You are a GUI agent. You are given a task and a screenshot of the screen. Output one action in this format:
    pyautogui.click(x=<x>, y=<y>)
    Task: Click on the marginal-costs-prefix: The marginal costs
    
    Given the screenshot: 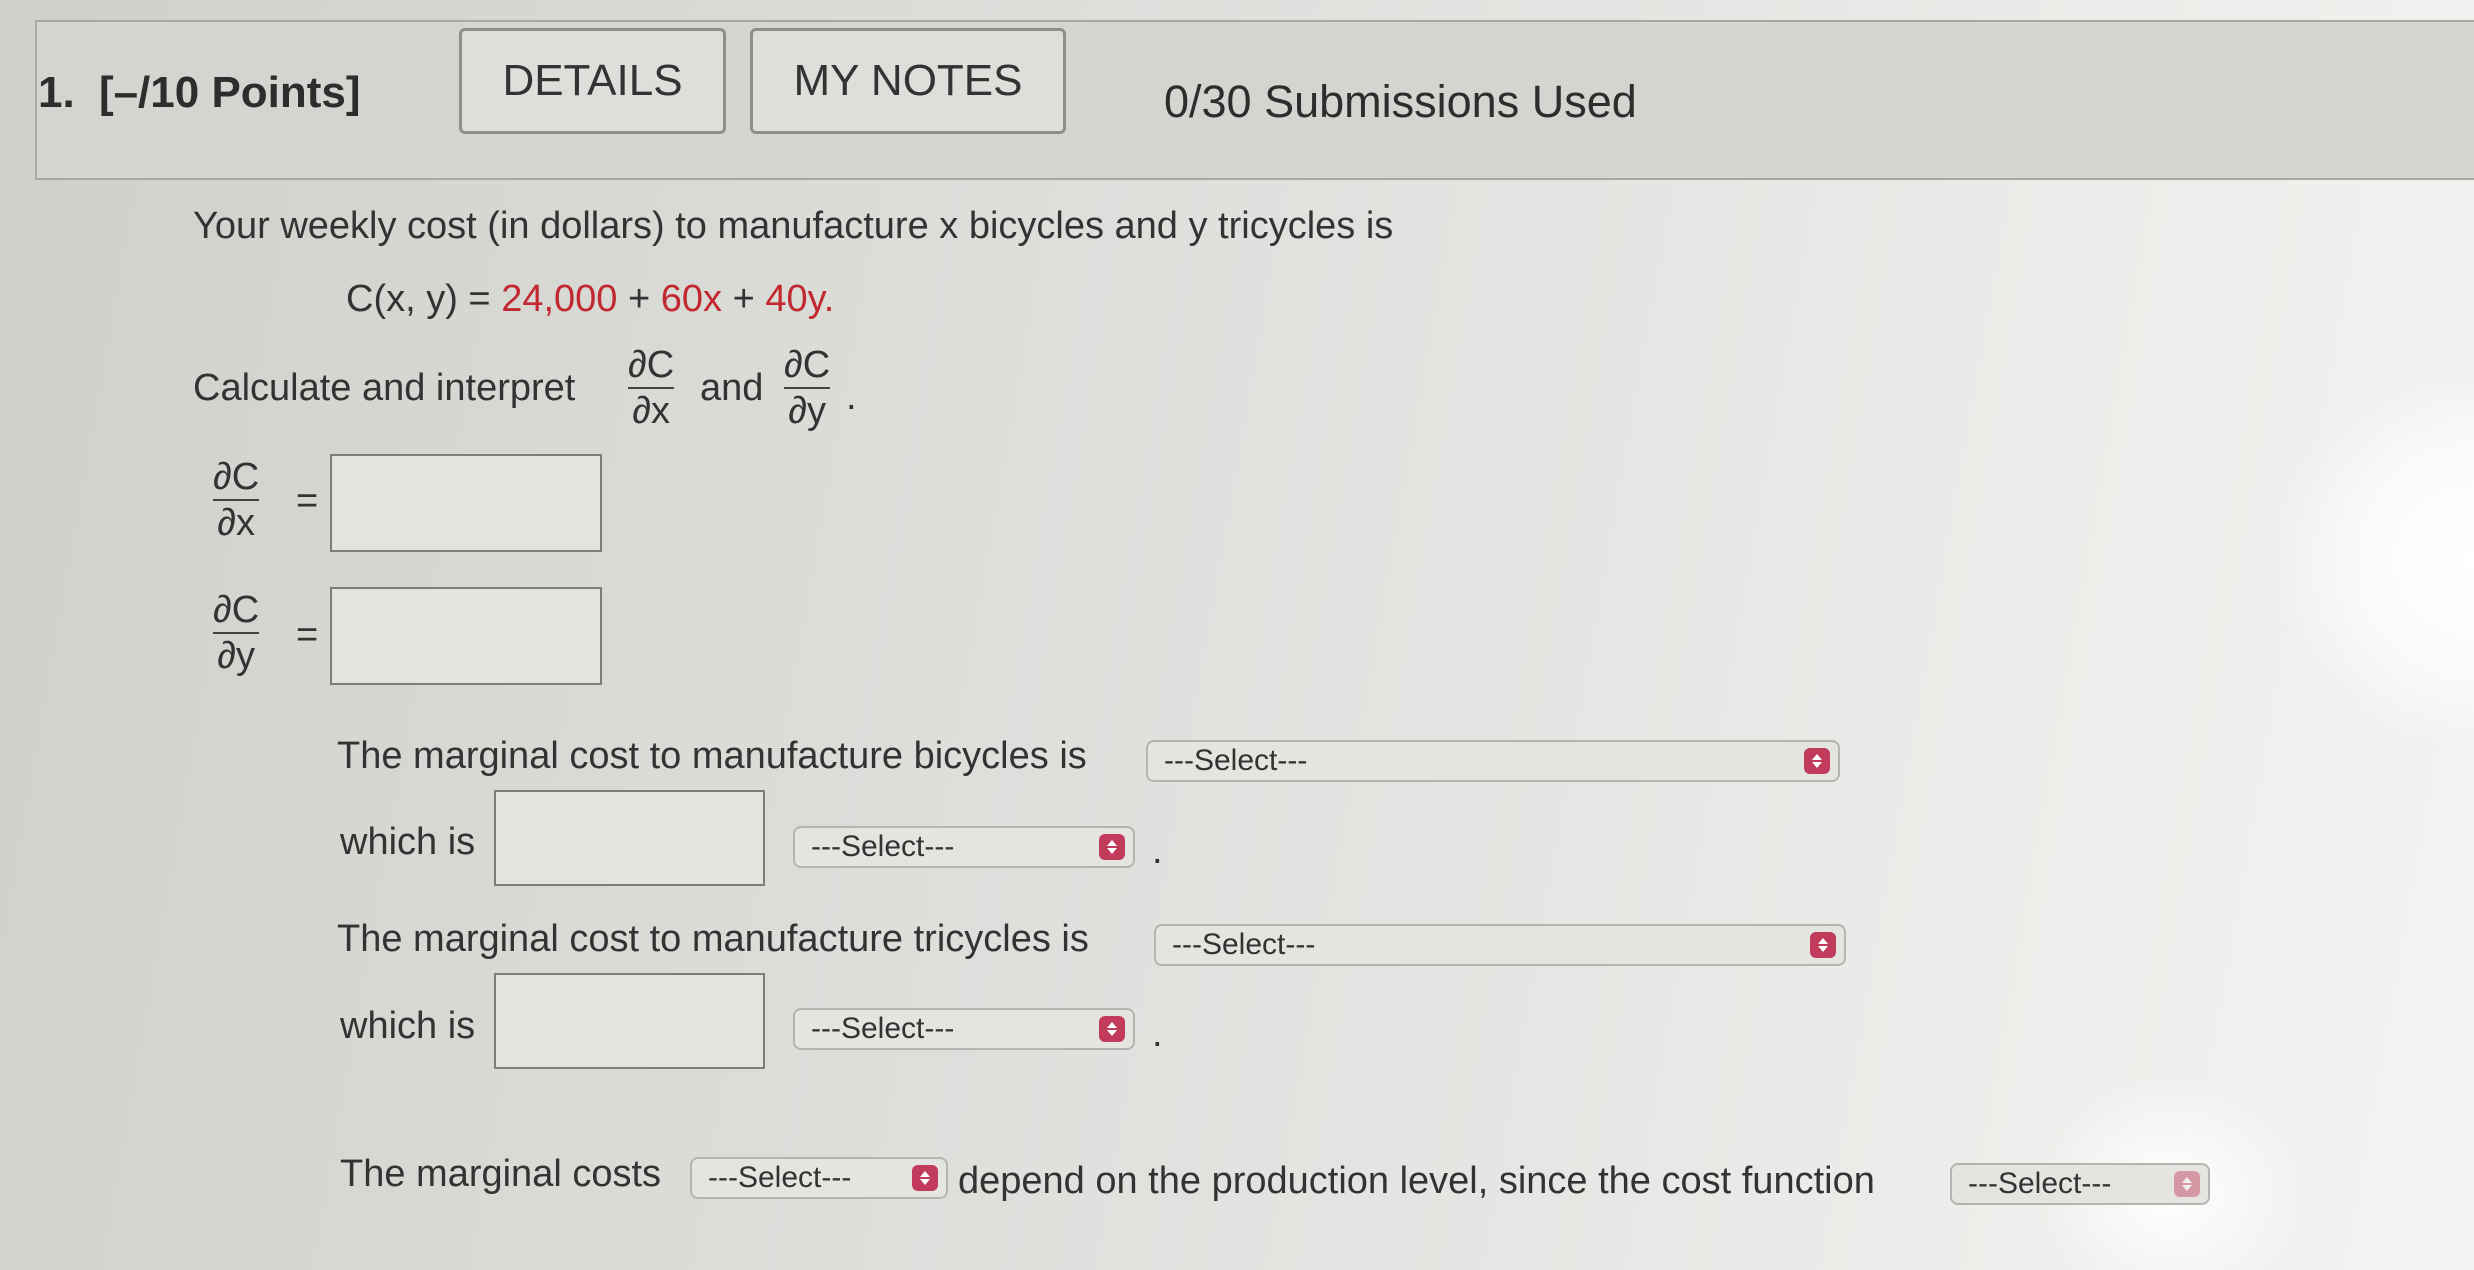 What is the action you would take?
    pyautogui.click(x=501, y=1174)
    